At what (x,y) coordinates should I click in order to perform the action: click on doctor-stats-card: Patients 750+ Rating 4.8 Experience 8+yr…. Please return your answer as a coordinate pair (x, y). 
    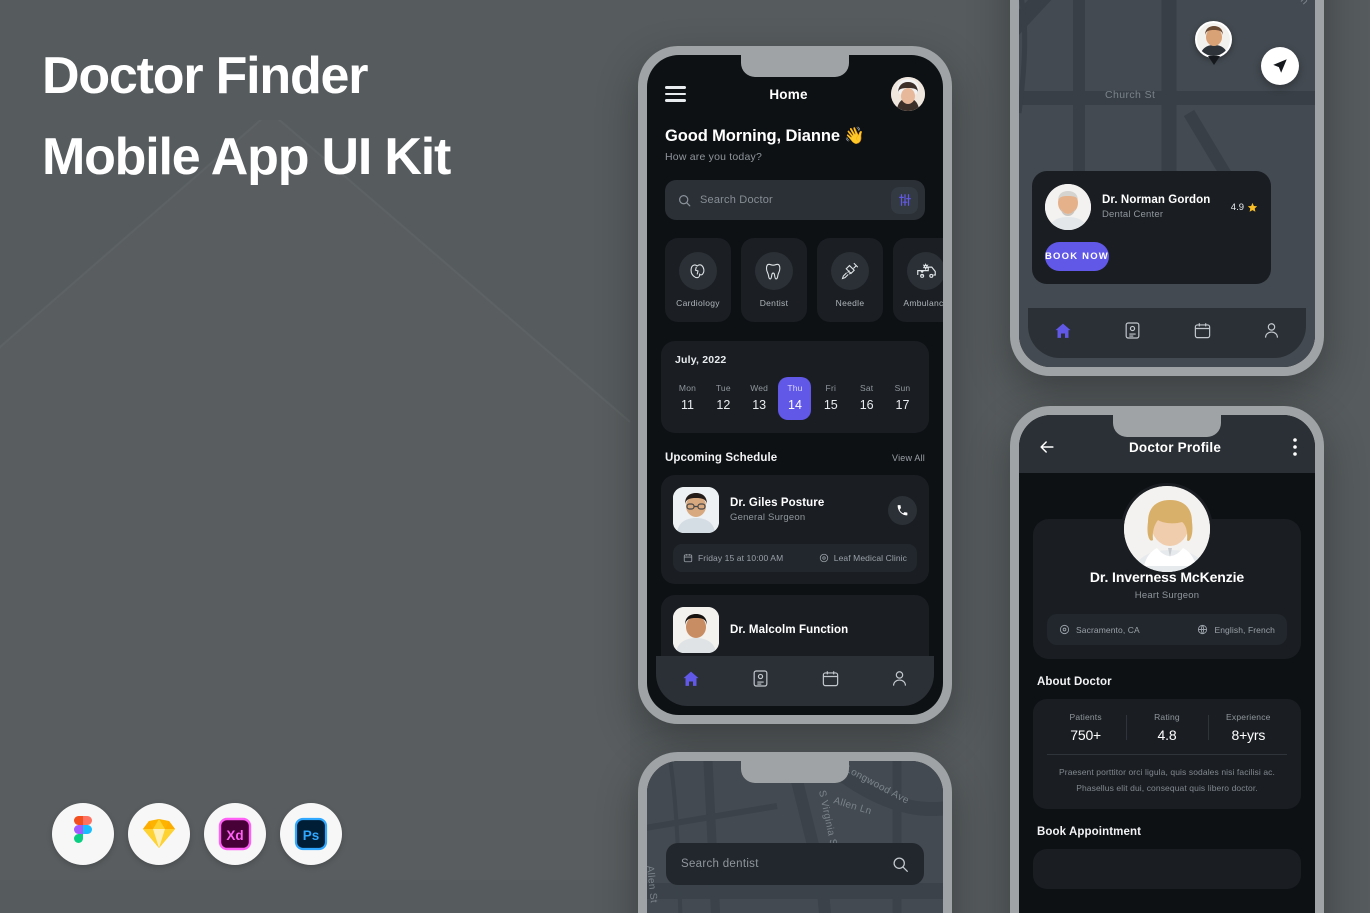
    Looking at the image, I should click on (1167, 754).